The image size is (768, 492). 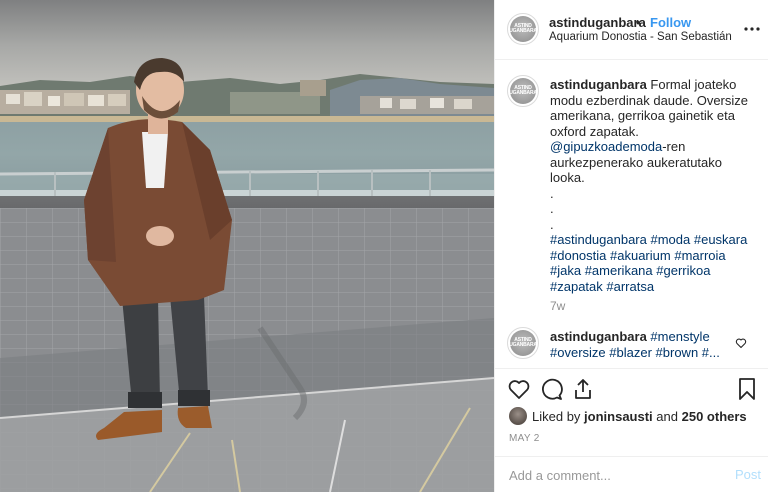 I want to click on hashtag-link: #menstyle, so click(x=679, y=336).